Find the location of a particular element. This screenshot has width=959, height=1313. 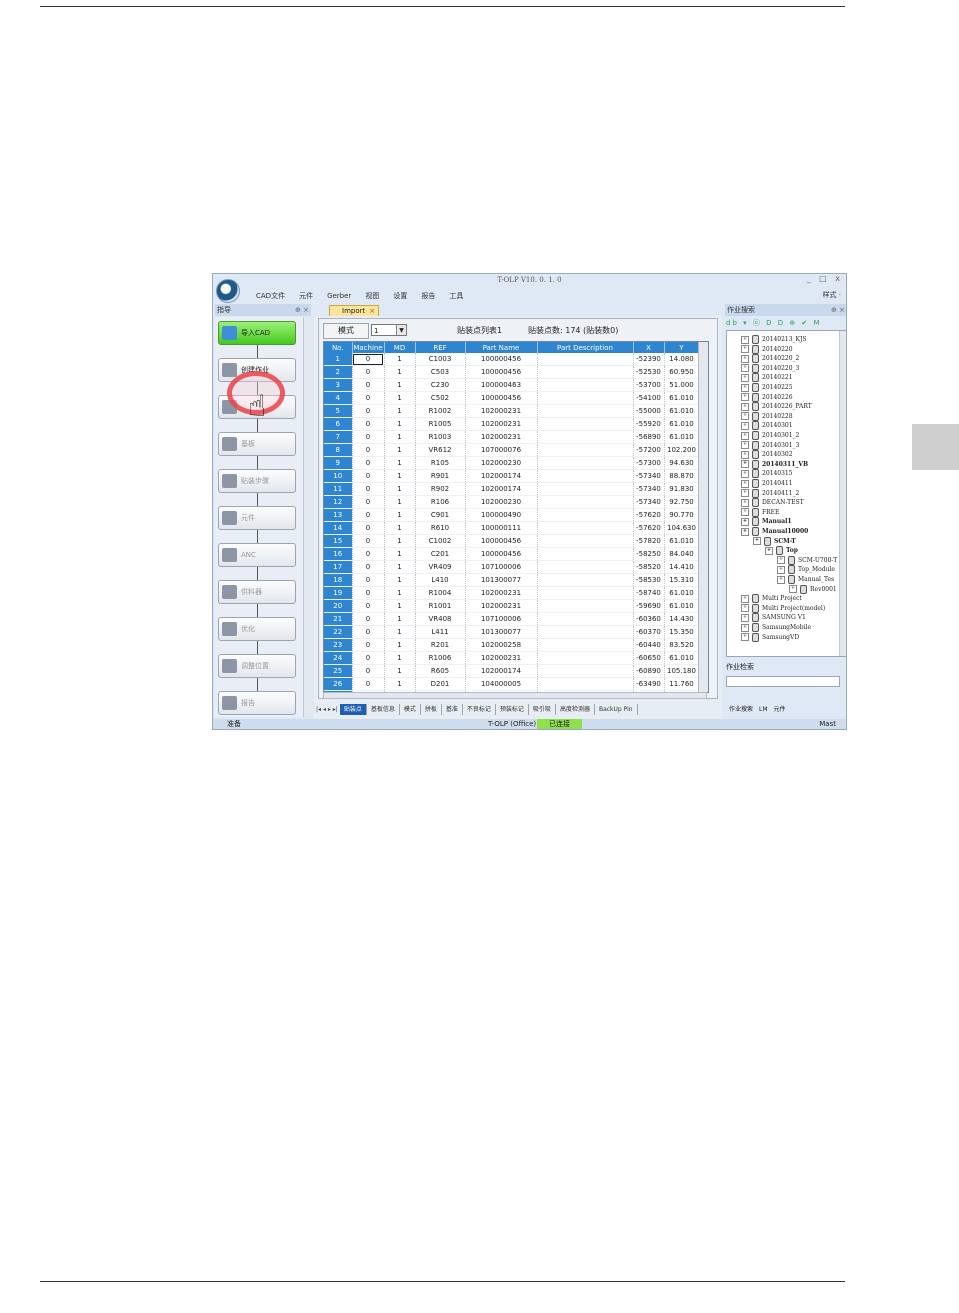

sheet-nav: |◂ ◂ ▸ ▸| is located at coordinates (327, 709).